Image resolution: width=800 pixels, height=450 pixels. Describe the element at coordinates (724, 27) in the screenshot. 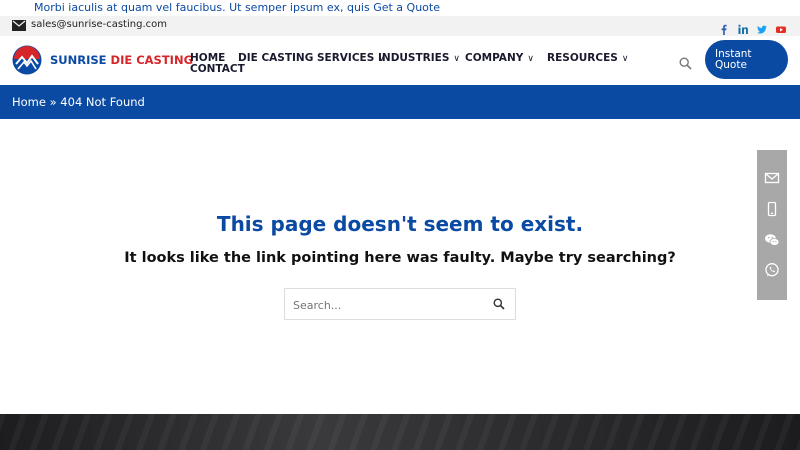

I see `facebook-icon` at that location.